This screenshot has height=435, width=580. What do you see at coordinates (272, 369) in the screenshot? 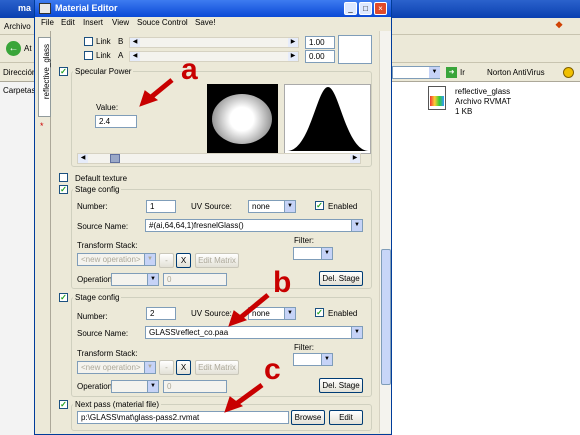
I see `annotation-c: c` at bounding box center [272, 369].